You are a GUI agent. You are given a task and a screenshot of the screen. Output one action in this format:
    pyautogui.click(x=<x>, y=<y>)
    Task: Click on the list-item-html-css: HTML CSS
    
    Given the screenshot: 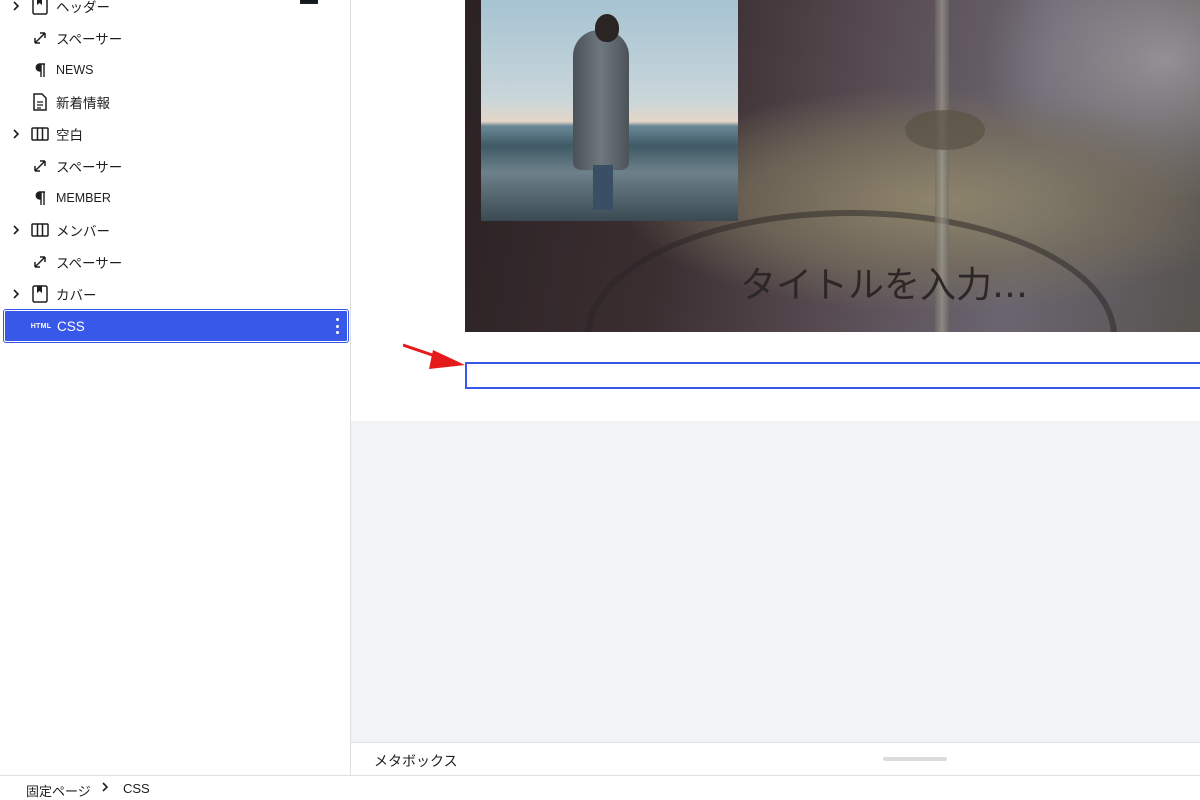 What is the action you would take?
    pyautogui.click(x=176, y=326)
    